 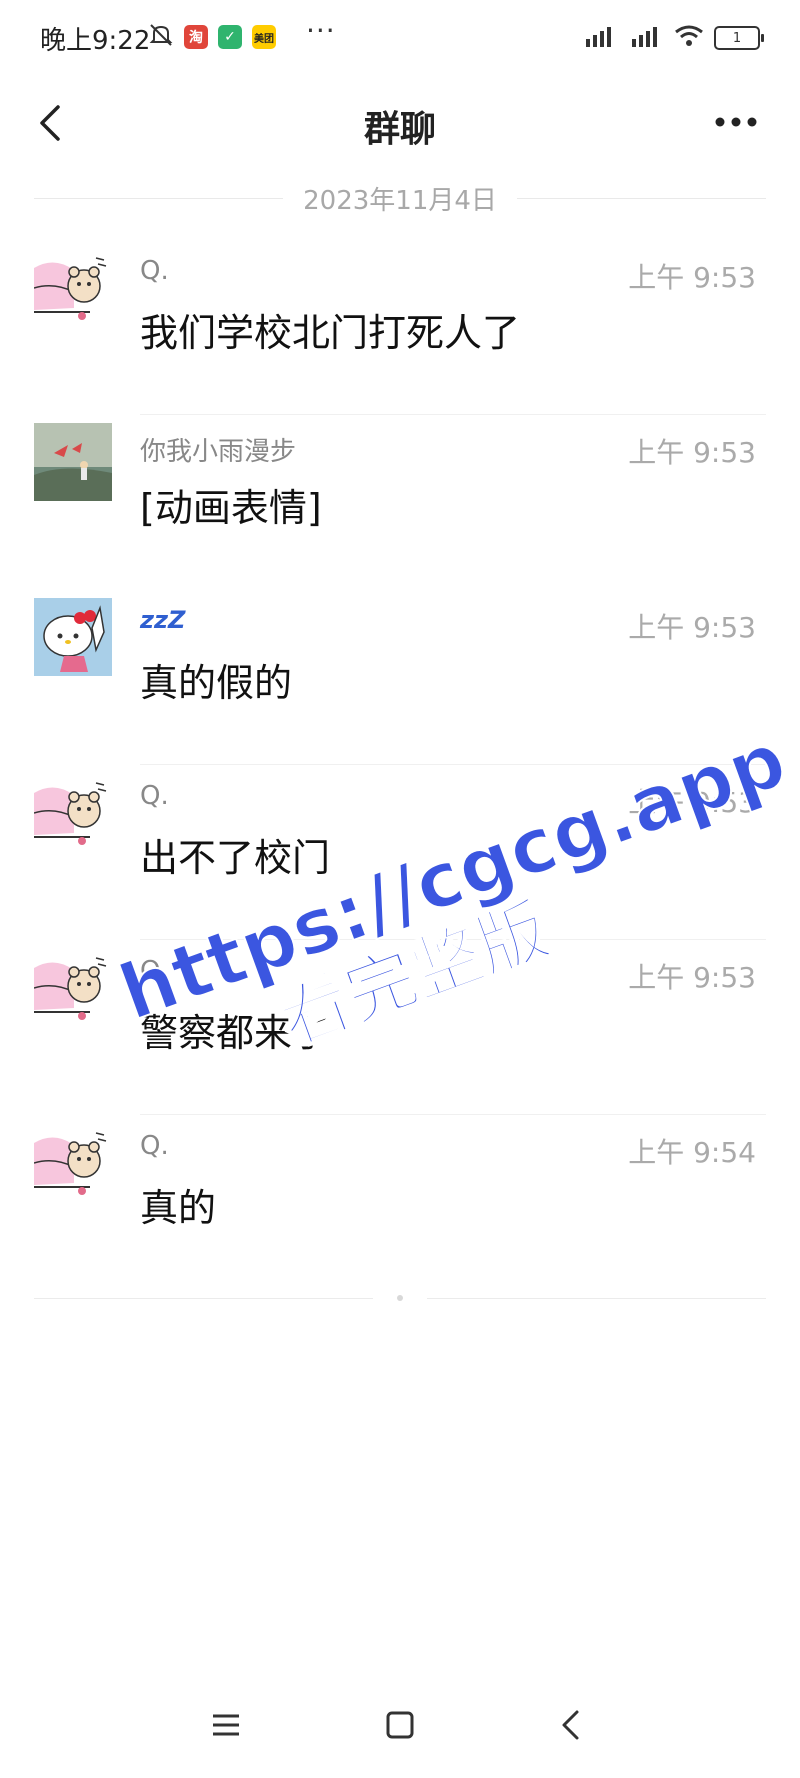 I want to click on status-app-icons: 淘 ✓ 美团, so click(x=212, y=37).